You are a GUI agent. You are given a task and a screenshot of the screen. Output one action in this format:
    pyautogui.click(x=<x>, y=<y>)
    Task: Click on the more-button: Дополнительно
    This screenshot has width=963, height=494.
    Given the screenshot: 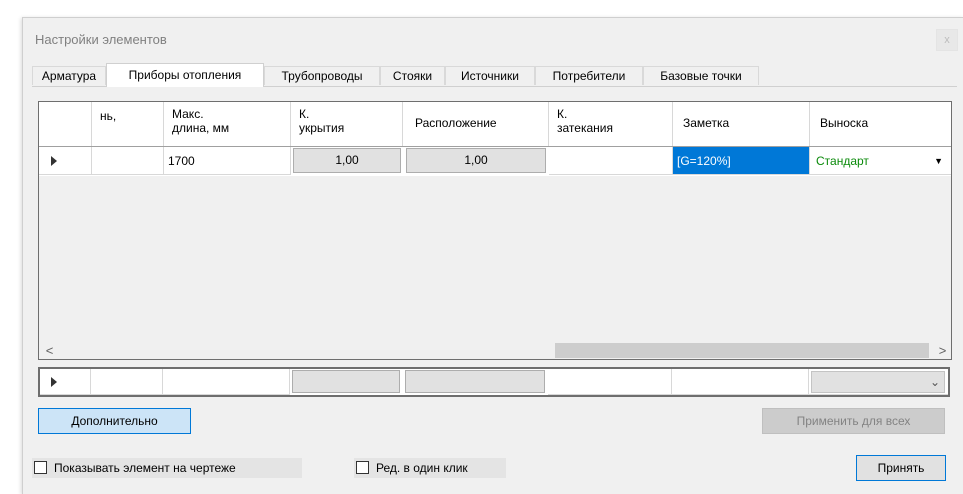 What is the action you would take?
    pyautogui.click(x=114, y=421)
    